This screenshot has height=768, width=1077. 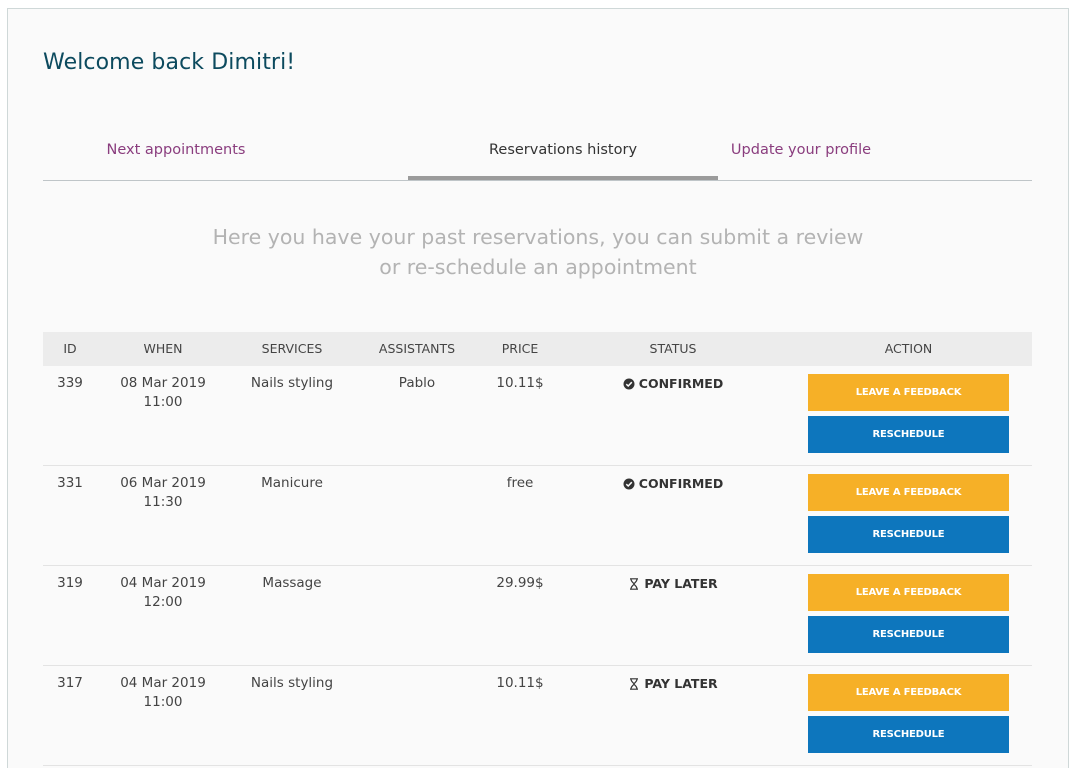 What do you see at coordinates (908, 348) in the screenshot?
I see `column-header-action: ACTION` at bounding box center [908, 348].